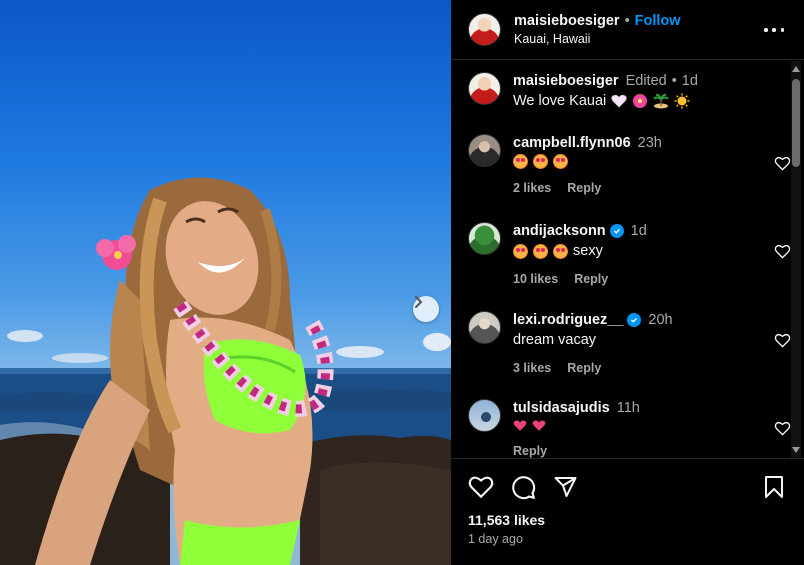  I want to click on post-actions: 11,563 likes 1 day ago, so click(627, 511).